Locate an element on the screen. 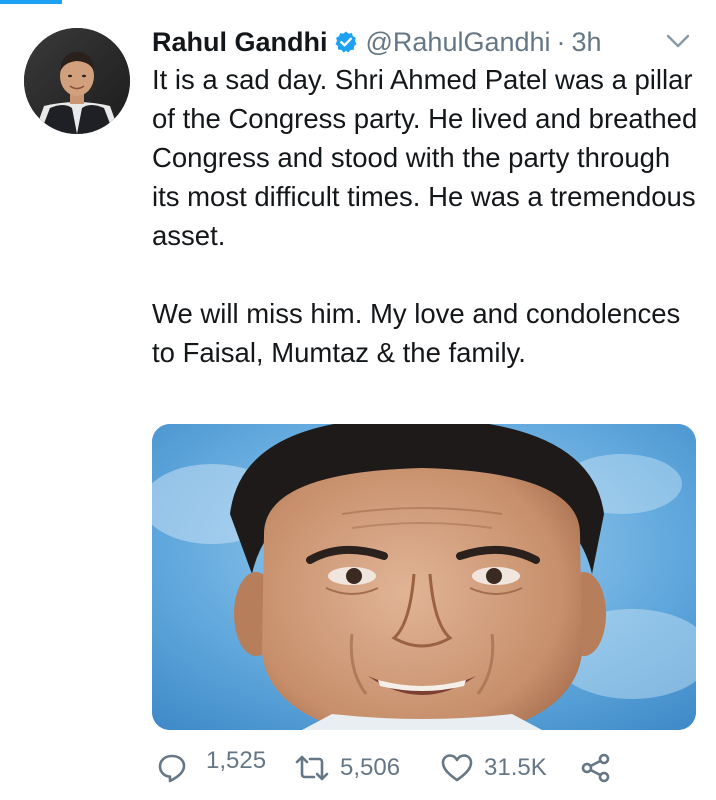 This screenshot has width=716, height=800. retweet-icon is located at coordinates (312, 768).